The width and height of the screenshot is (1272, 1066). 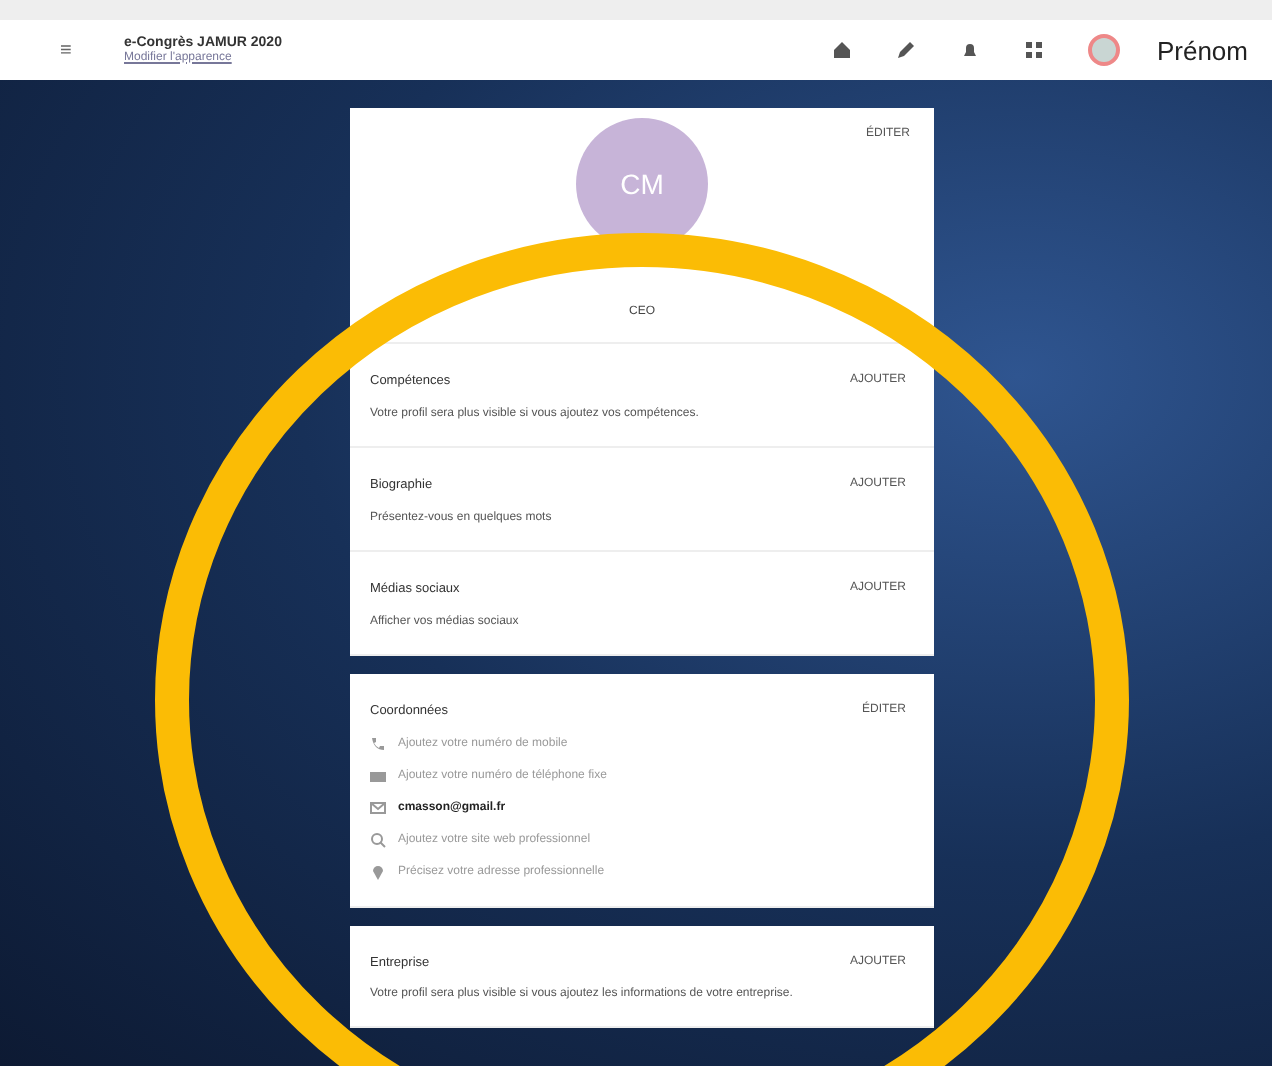 What do you see at coordinates (906, 50) in the screenshot?
I see `pencil-icon` at bounding box center [906, 50].